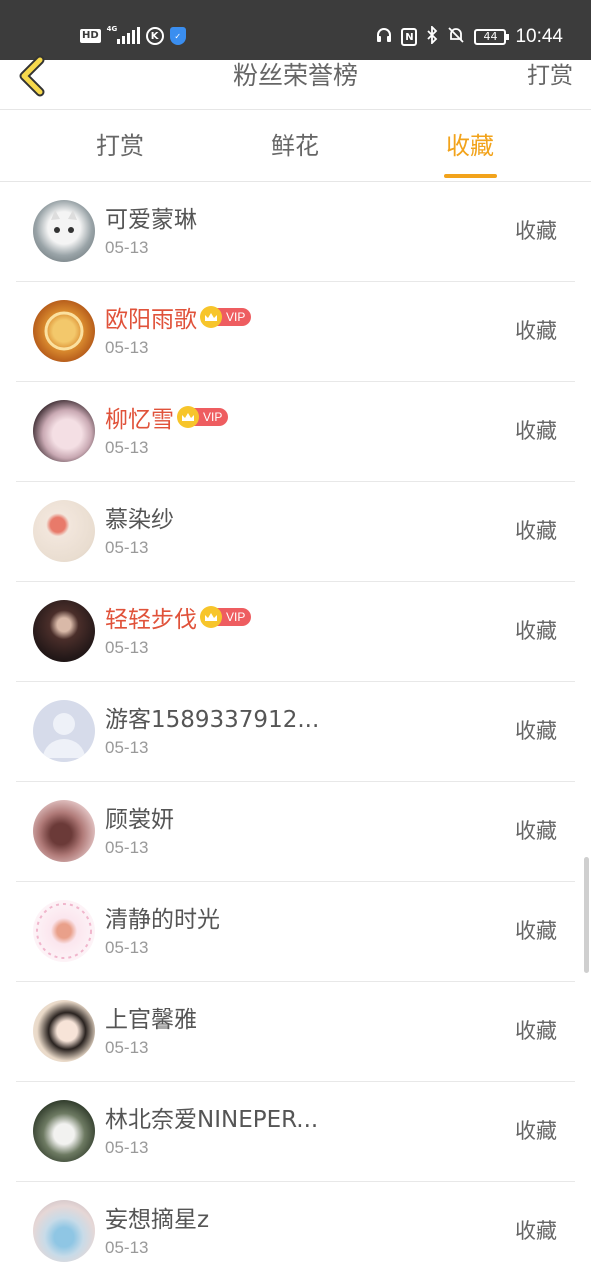 The width and height of the screenshot is (591, 1280). Describe the element at coordinates (151, 220) in the screenshot. I see `fan-name: 可爱蒙琳` at that location.